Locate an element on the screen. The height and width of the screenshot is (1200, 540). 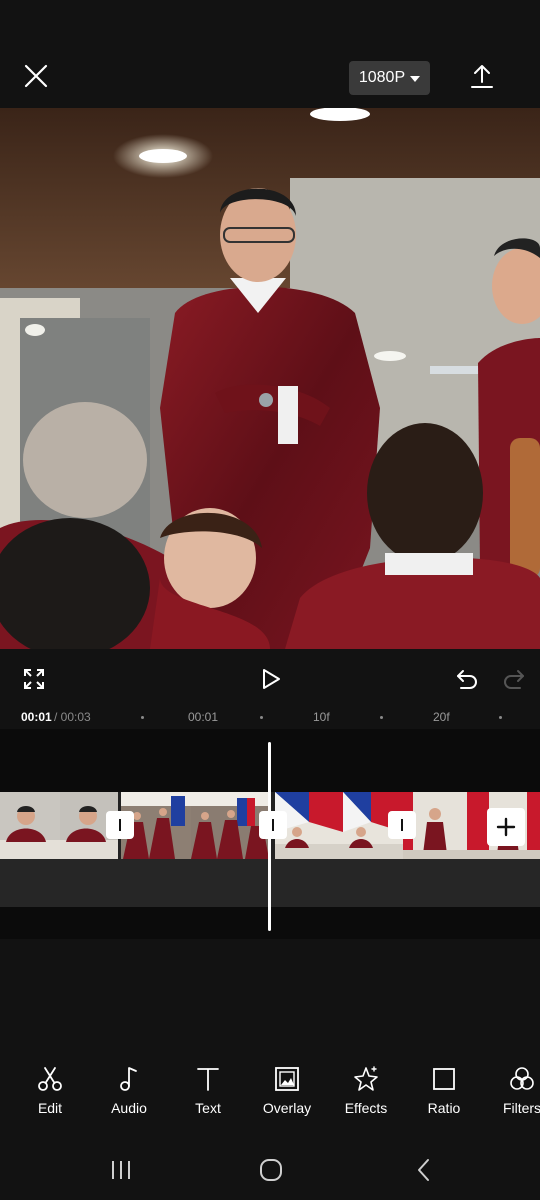
tool-text: Text is located at coordinates (208, 1090).